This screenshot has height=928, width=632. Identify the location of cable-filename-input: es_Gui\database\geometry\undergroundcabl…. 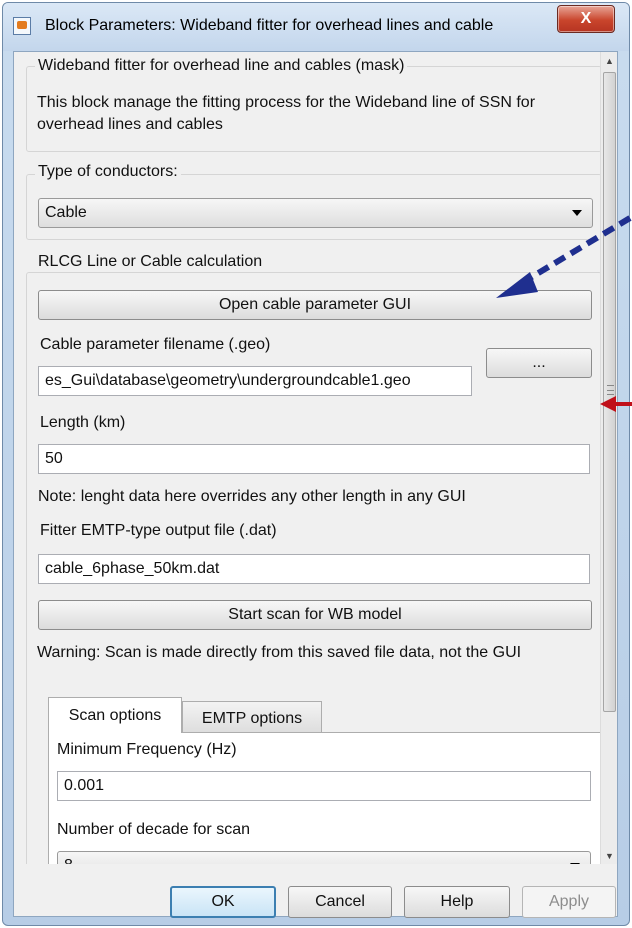
(255, 381).